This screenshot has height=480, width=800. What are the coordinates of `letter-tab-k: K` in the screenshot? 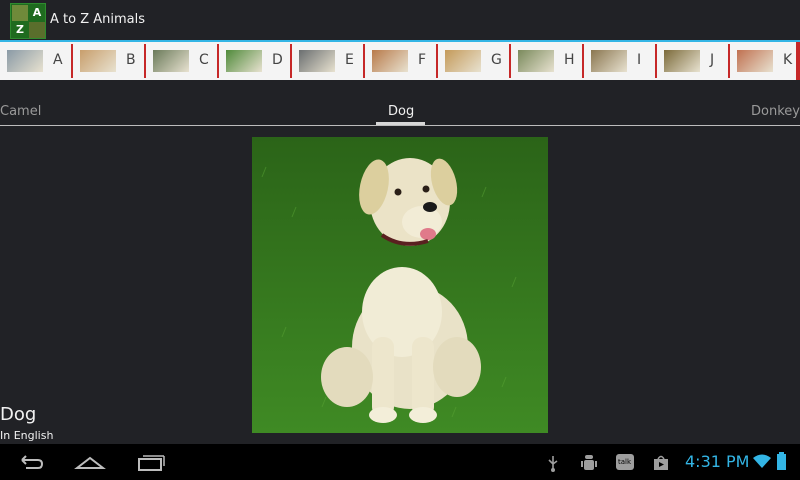 It's located at (765, 61).